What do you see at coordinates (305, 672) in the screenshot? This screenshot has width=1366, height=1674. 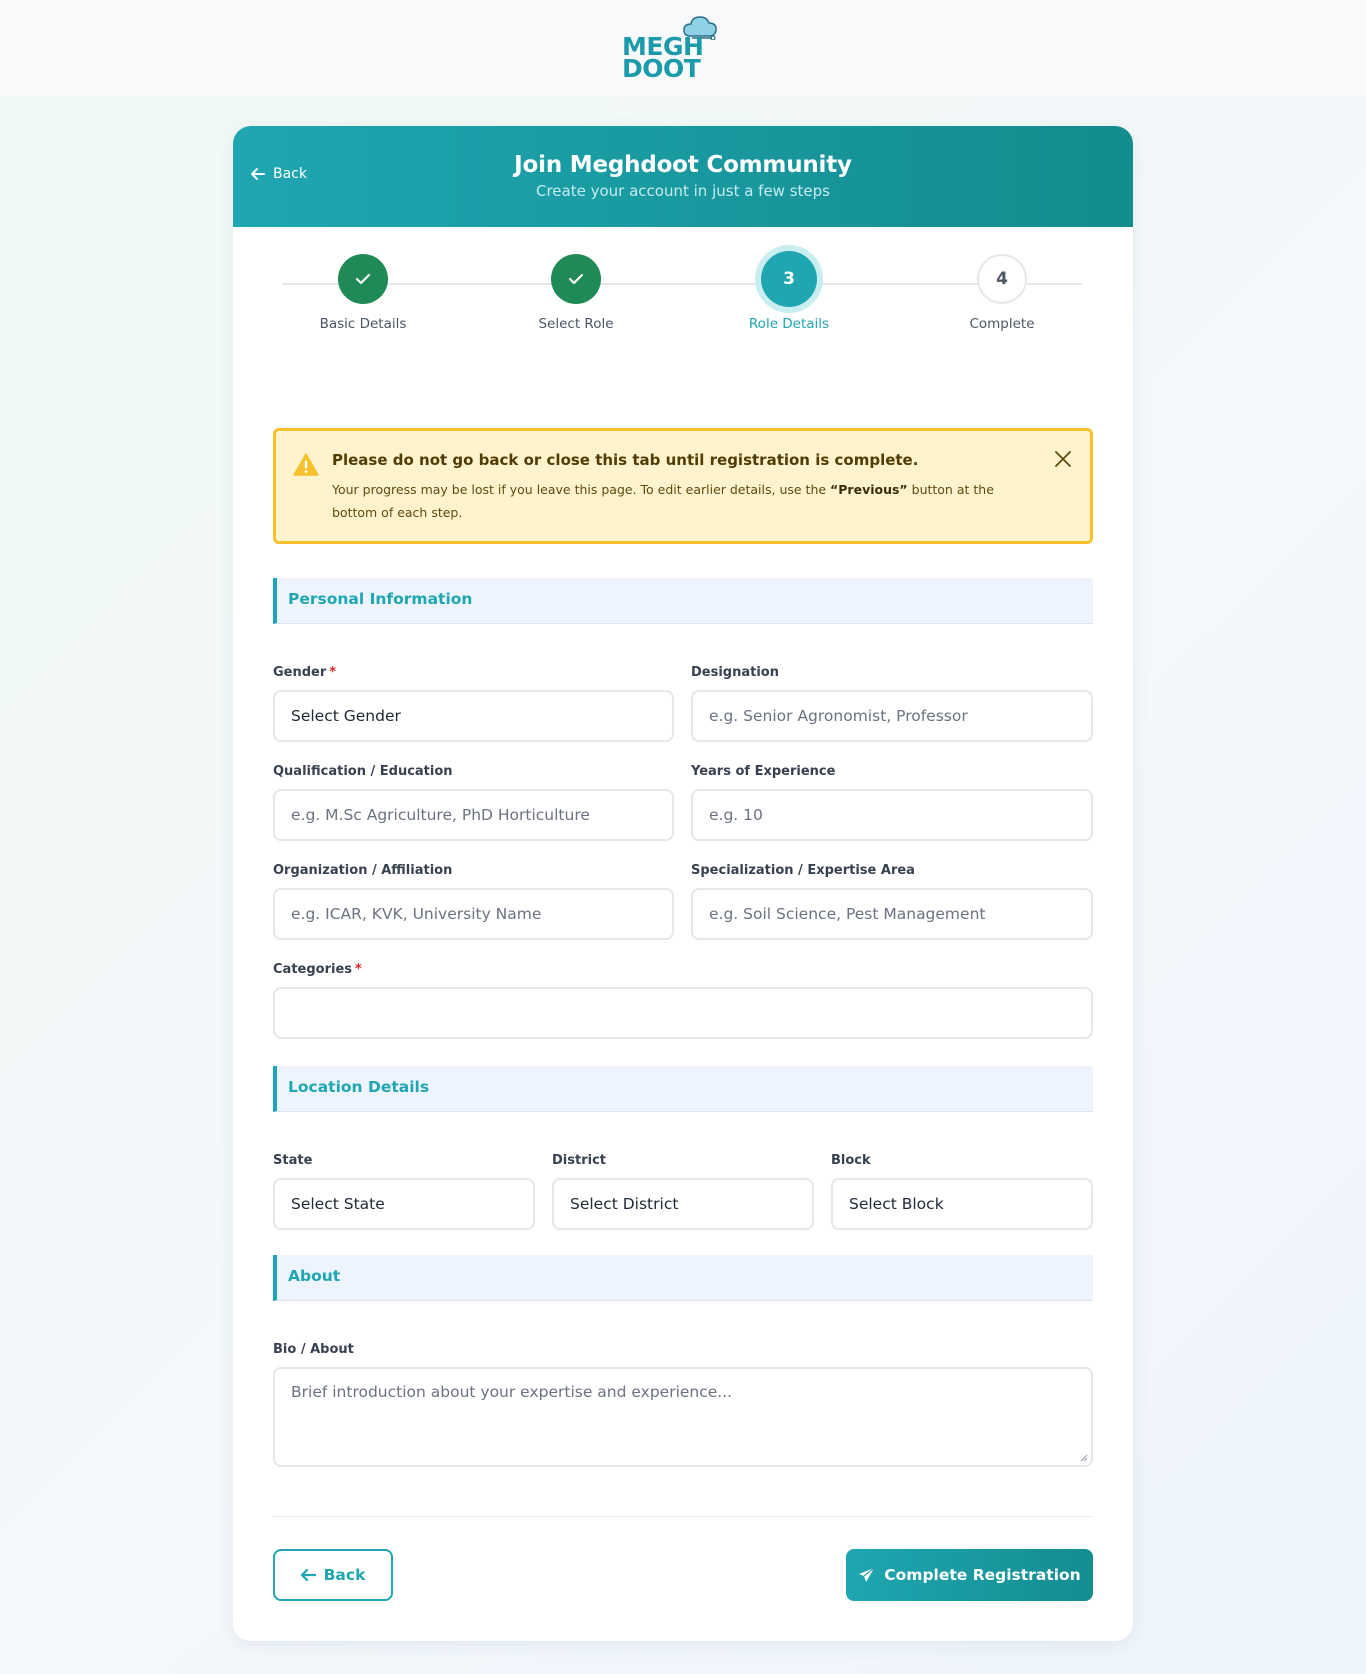 I see `gender-label: Gender *` at bounding box center [305, 672].